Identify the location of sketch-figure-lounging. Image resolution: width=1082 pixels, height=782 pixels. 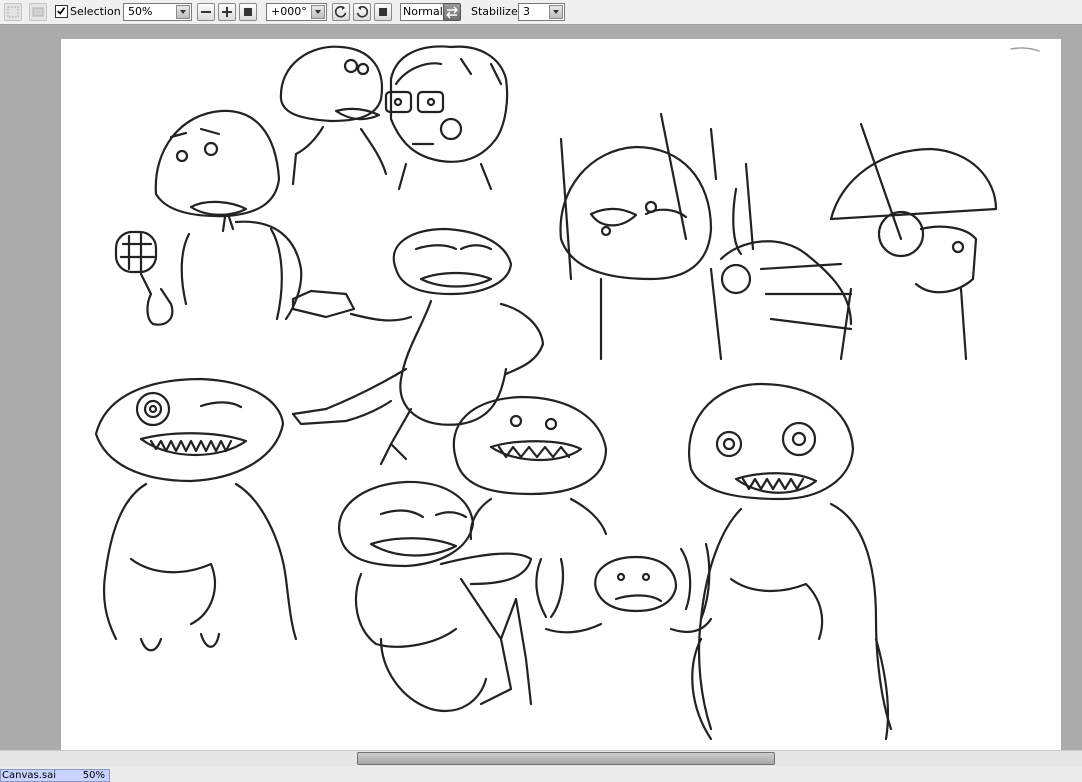
(418, 346).